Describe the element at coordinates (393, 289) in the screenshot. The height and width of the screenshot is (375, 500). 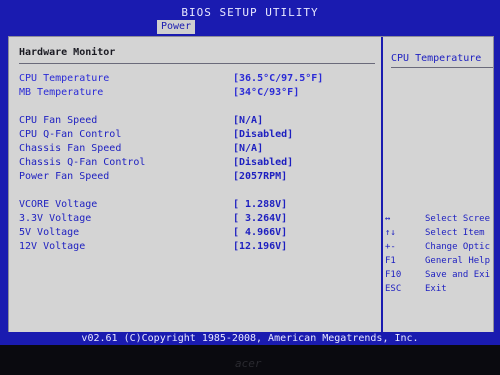
I see `key-hint-key: ESC` at that location.